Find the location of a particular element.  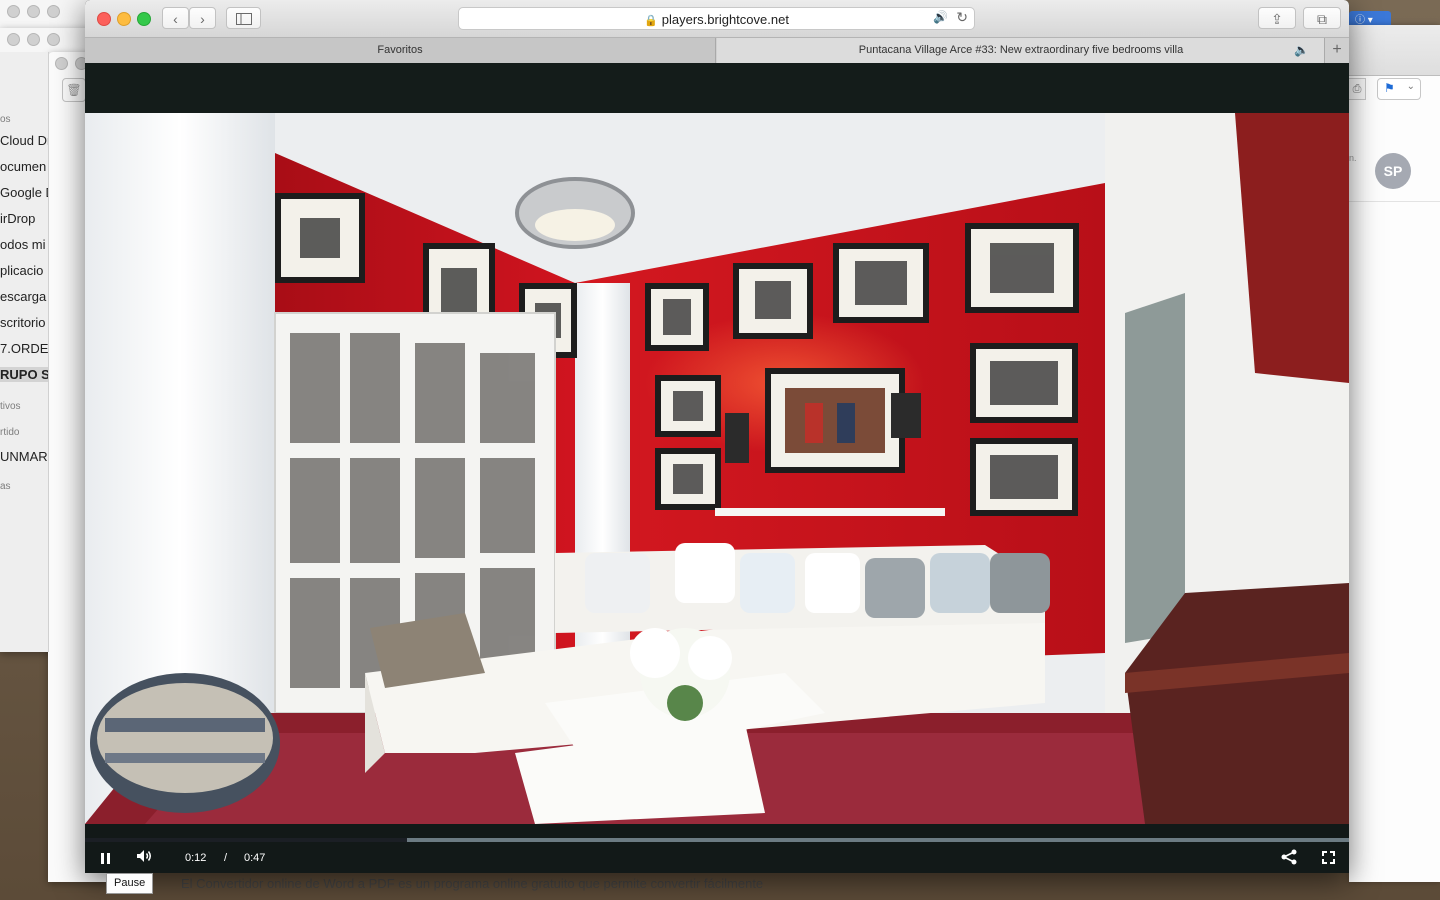

trash-icon: 🗑 is located at coordinates (74, 90).